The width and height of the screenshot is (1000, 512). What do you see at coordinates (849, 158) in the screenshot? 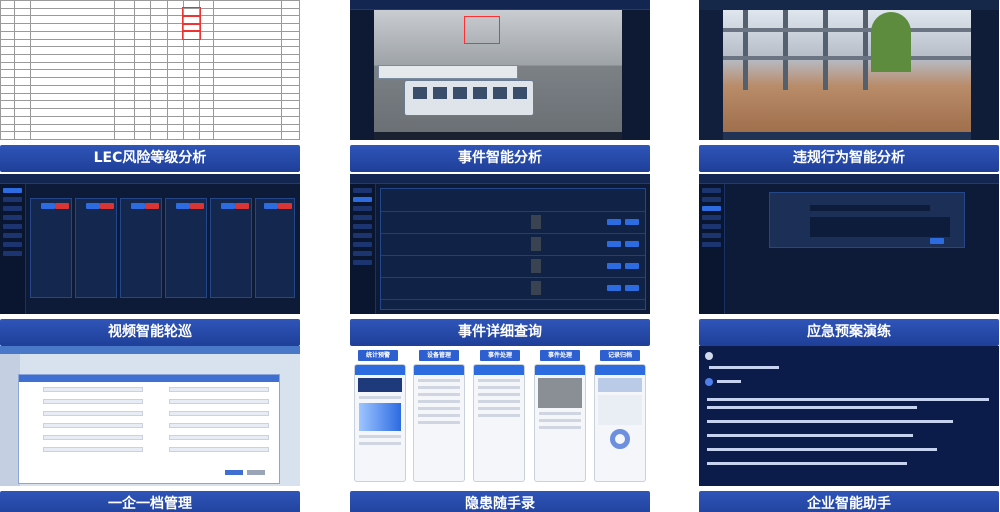
I see `tile-caption: 违规行为智能分析` at bounding box center [849, 158].